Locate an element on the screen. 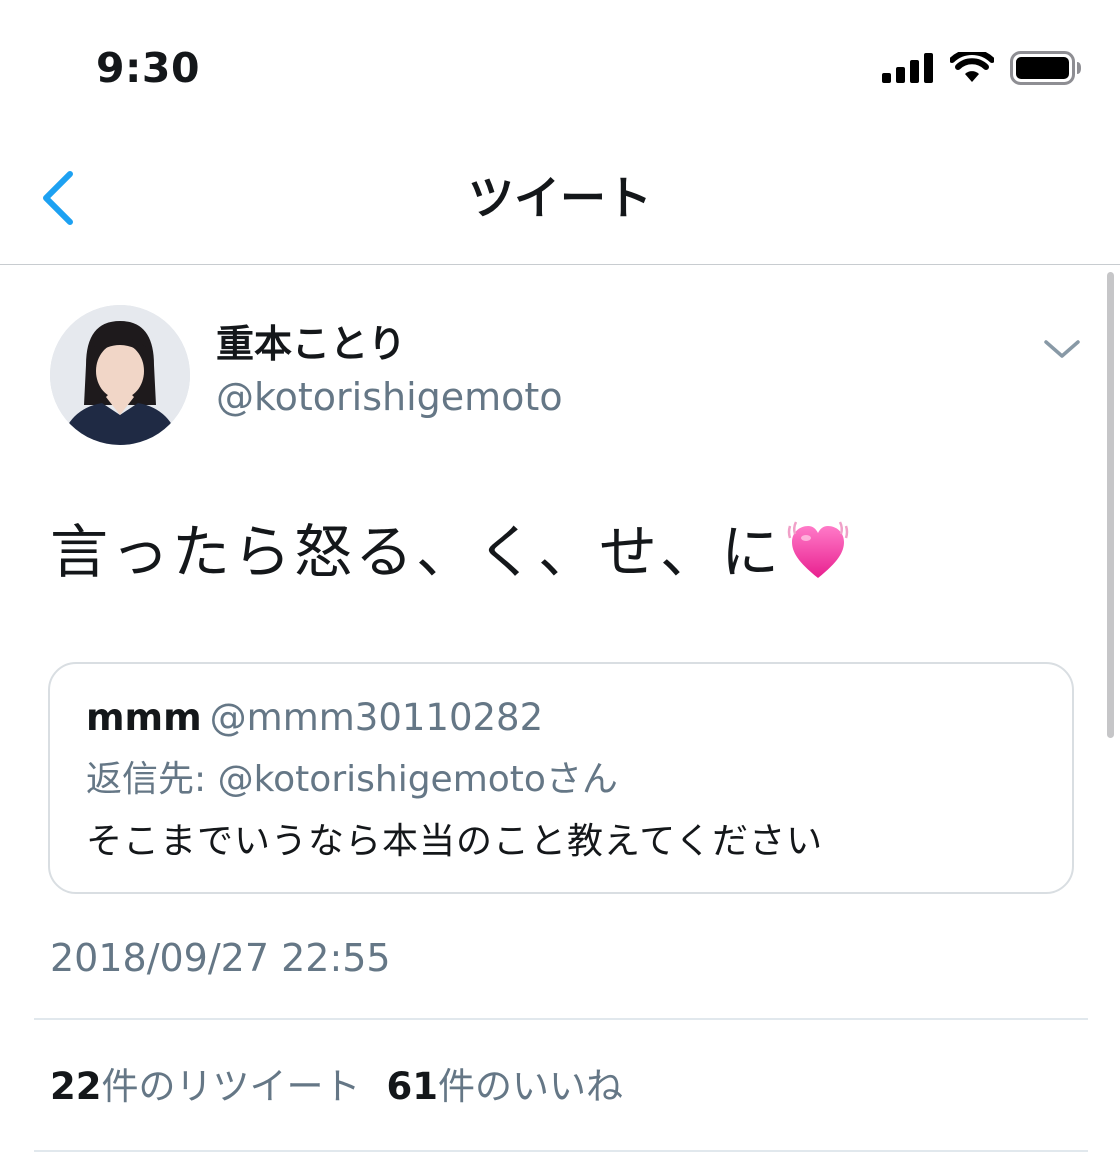  retweets-stat: 22件のリツイート is located at coordinates (205, 1086).